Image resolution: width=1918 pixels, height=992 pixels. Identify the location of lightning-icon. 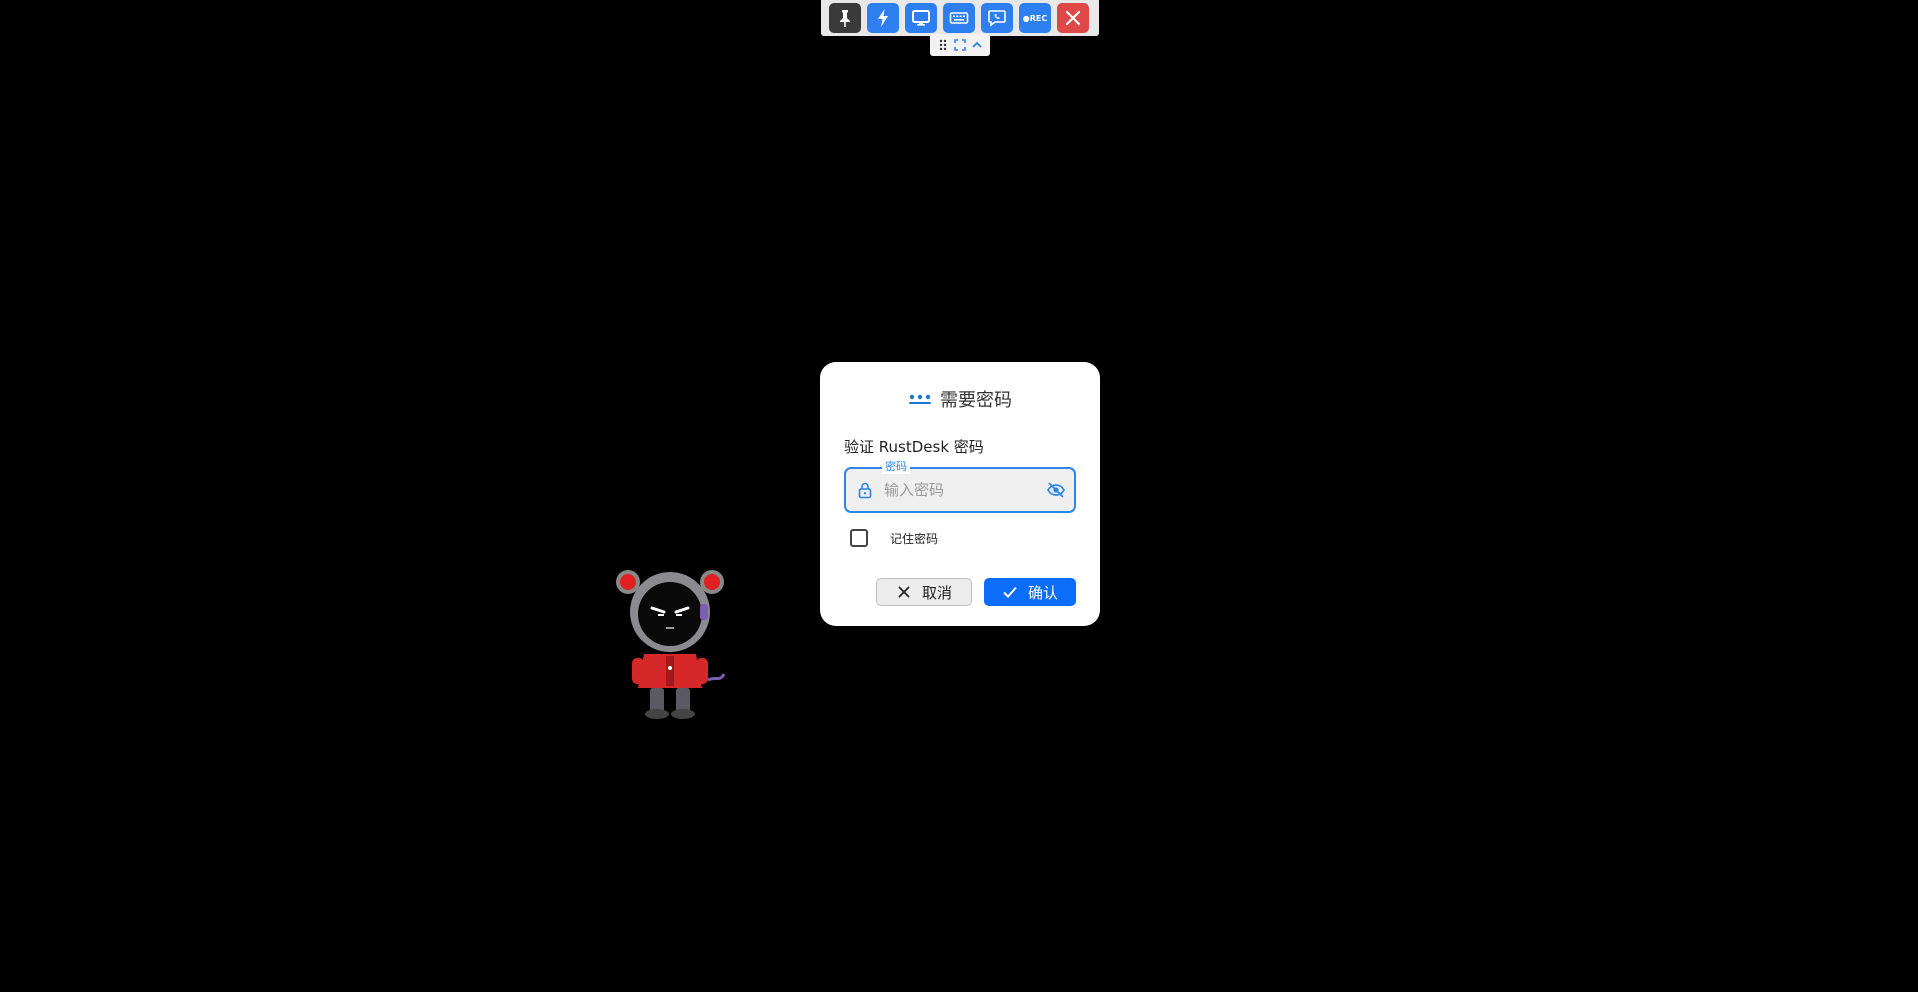
(883, 18).